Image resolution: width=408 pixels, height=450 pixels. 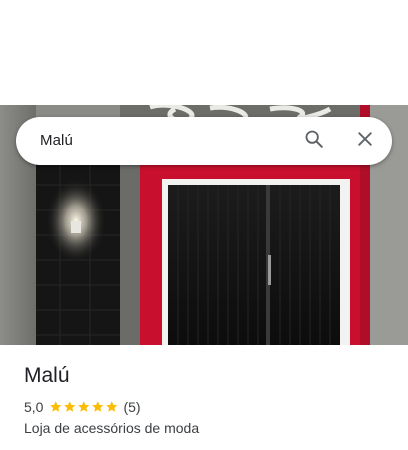 I want to click on place-name: Malú, so click(x=208, y=376).